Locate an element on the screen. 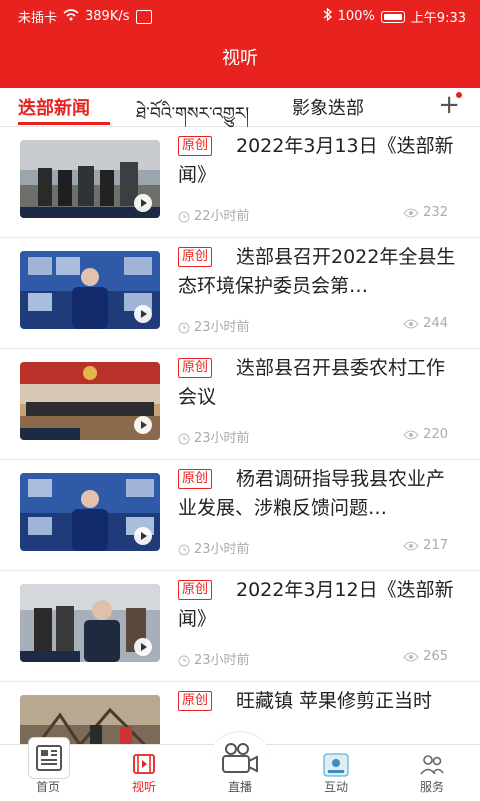  nav-home: 首页 is located at coordinates (48, 769).